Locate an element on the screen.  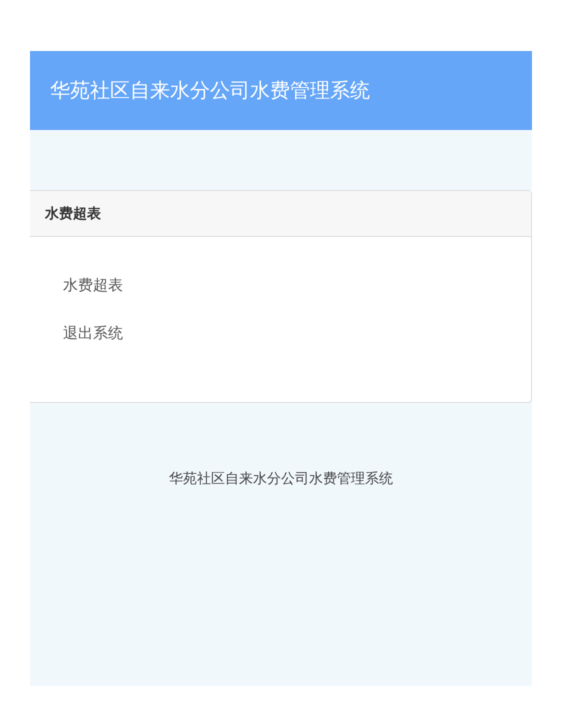
footer-text: 华苑社区自来水分公司水费管理系统 is located at coordinates (281, 478).